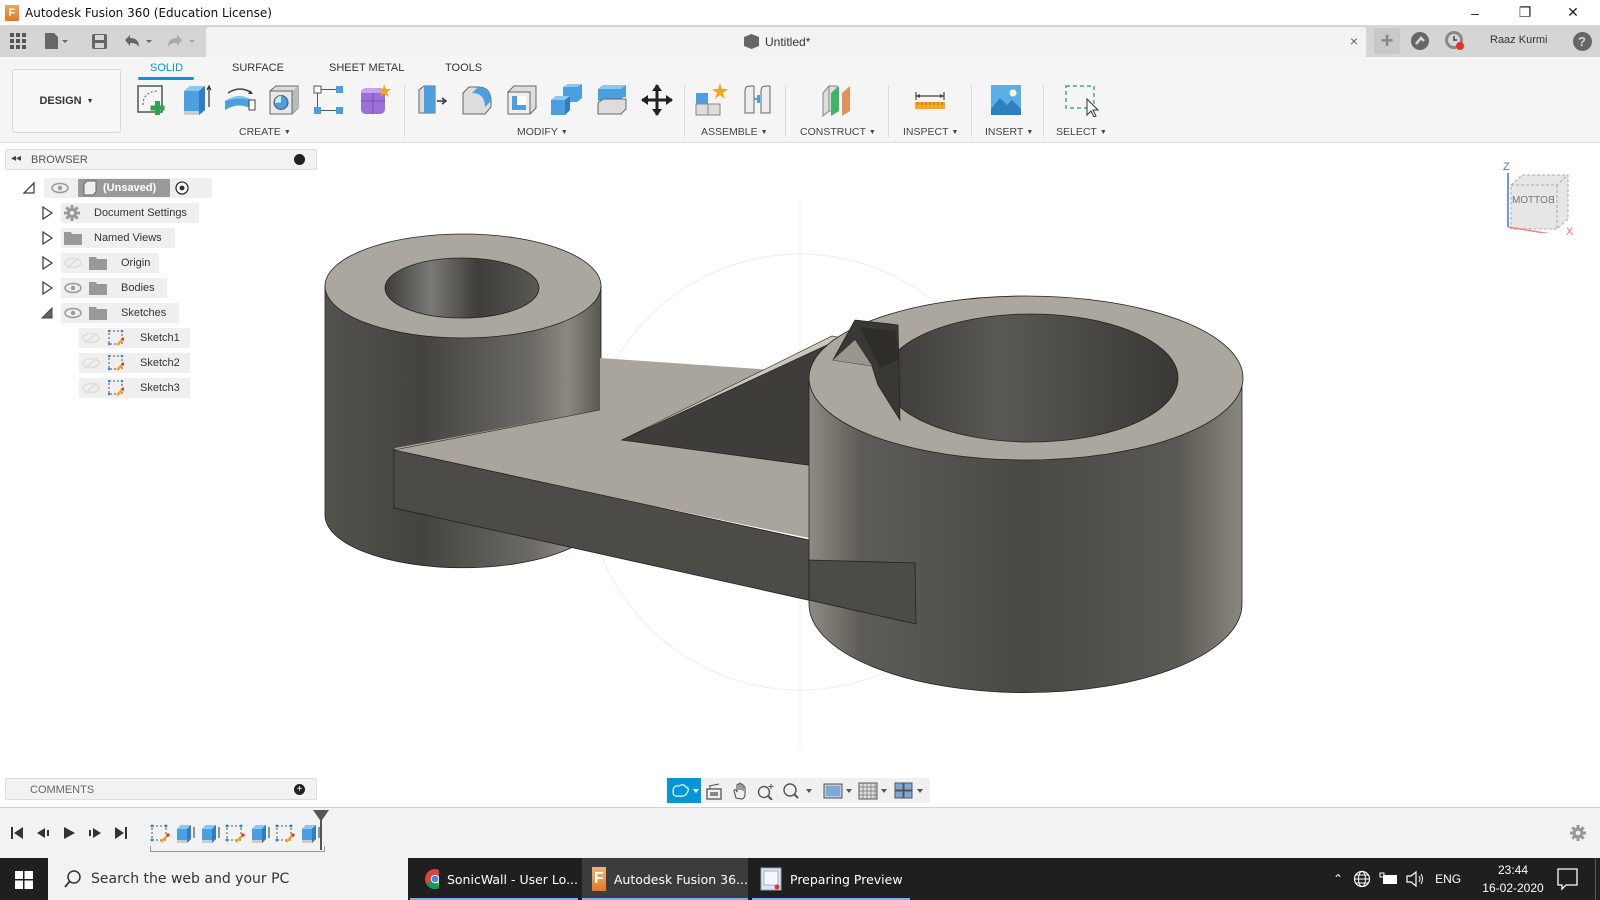 The width and height of the screenshot is (1600, 900). Describe the element at coordinates (366, 68) in the screenshot. I see `tab-sheet-metal: SHEET METAL` at that location.